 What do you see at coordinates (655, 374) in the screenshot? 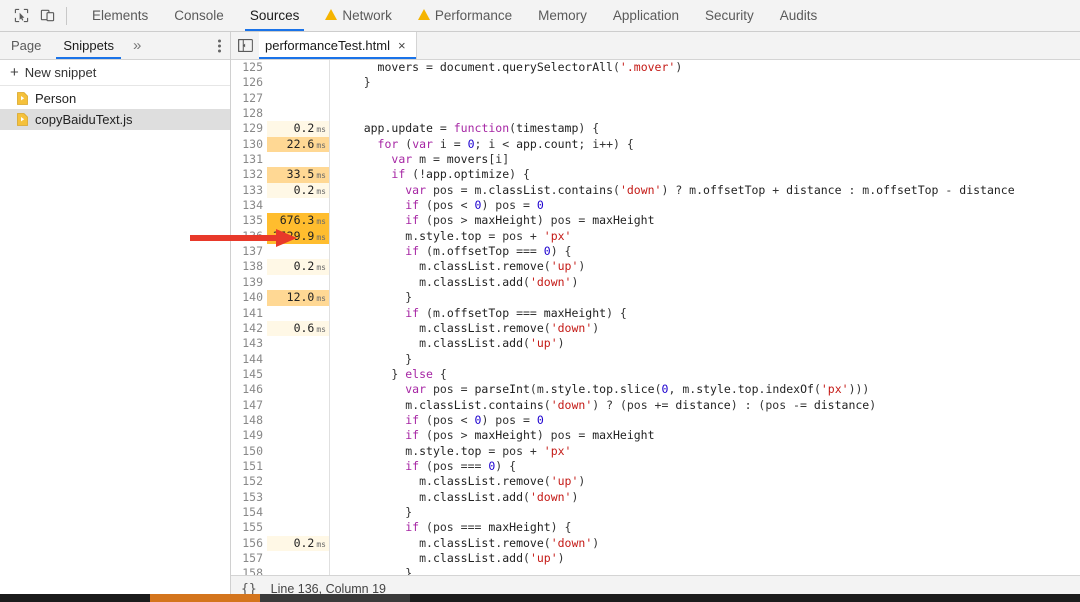
I see `code-line: 145 } else {` at bounding box center [655, 374].